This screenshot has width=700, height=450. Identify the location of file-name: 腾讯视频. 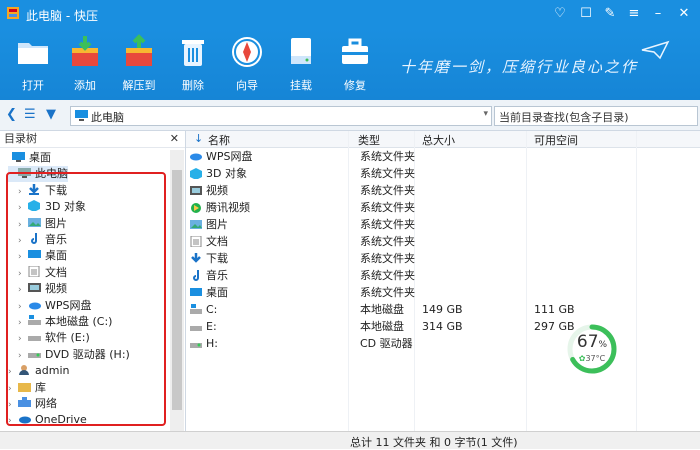
(228, 207).